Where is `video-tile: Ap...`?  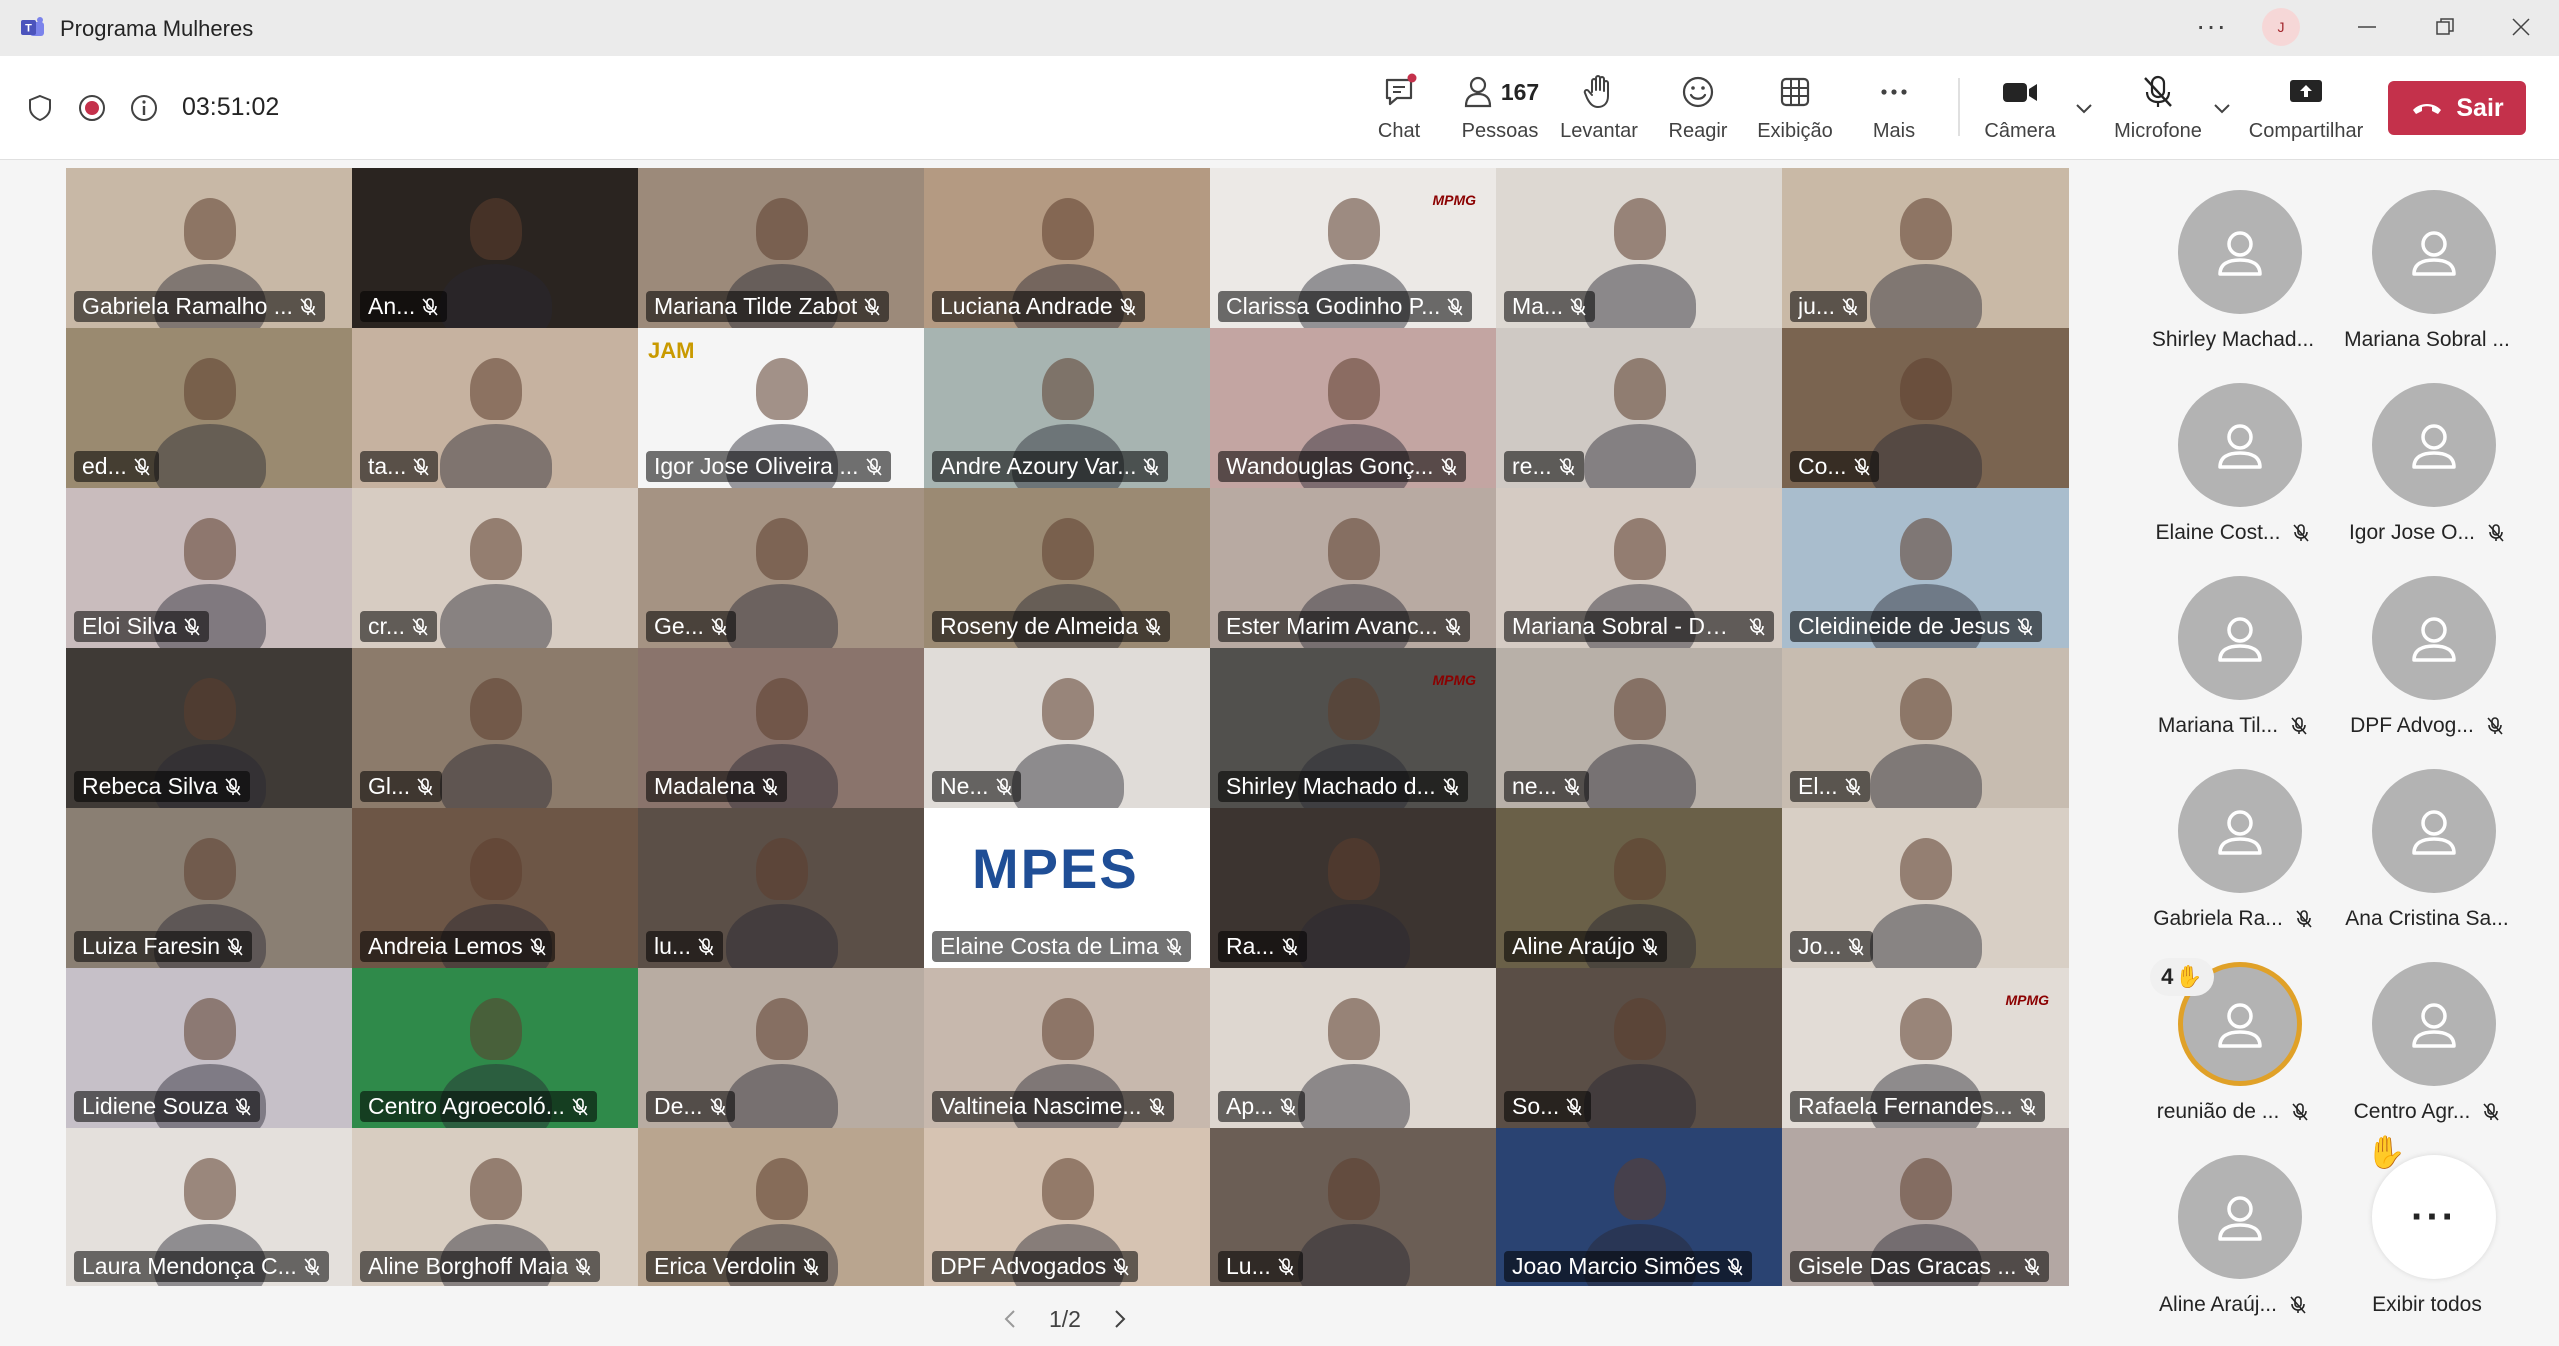 video-tile: Ap... is located at coordinates (1353, 1048).